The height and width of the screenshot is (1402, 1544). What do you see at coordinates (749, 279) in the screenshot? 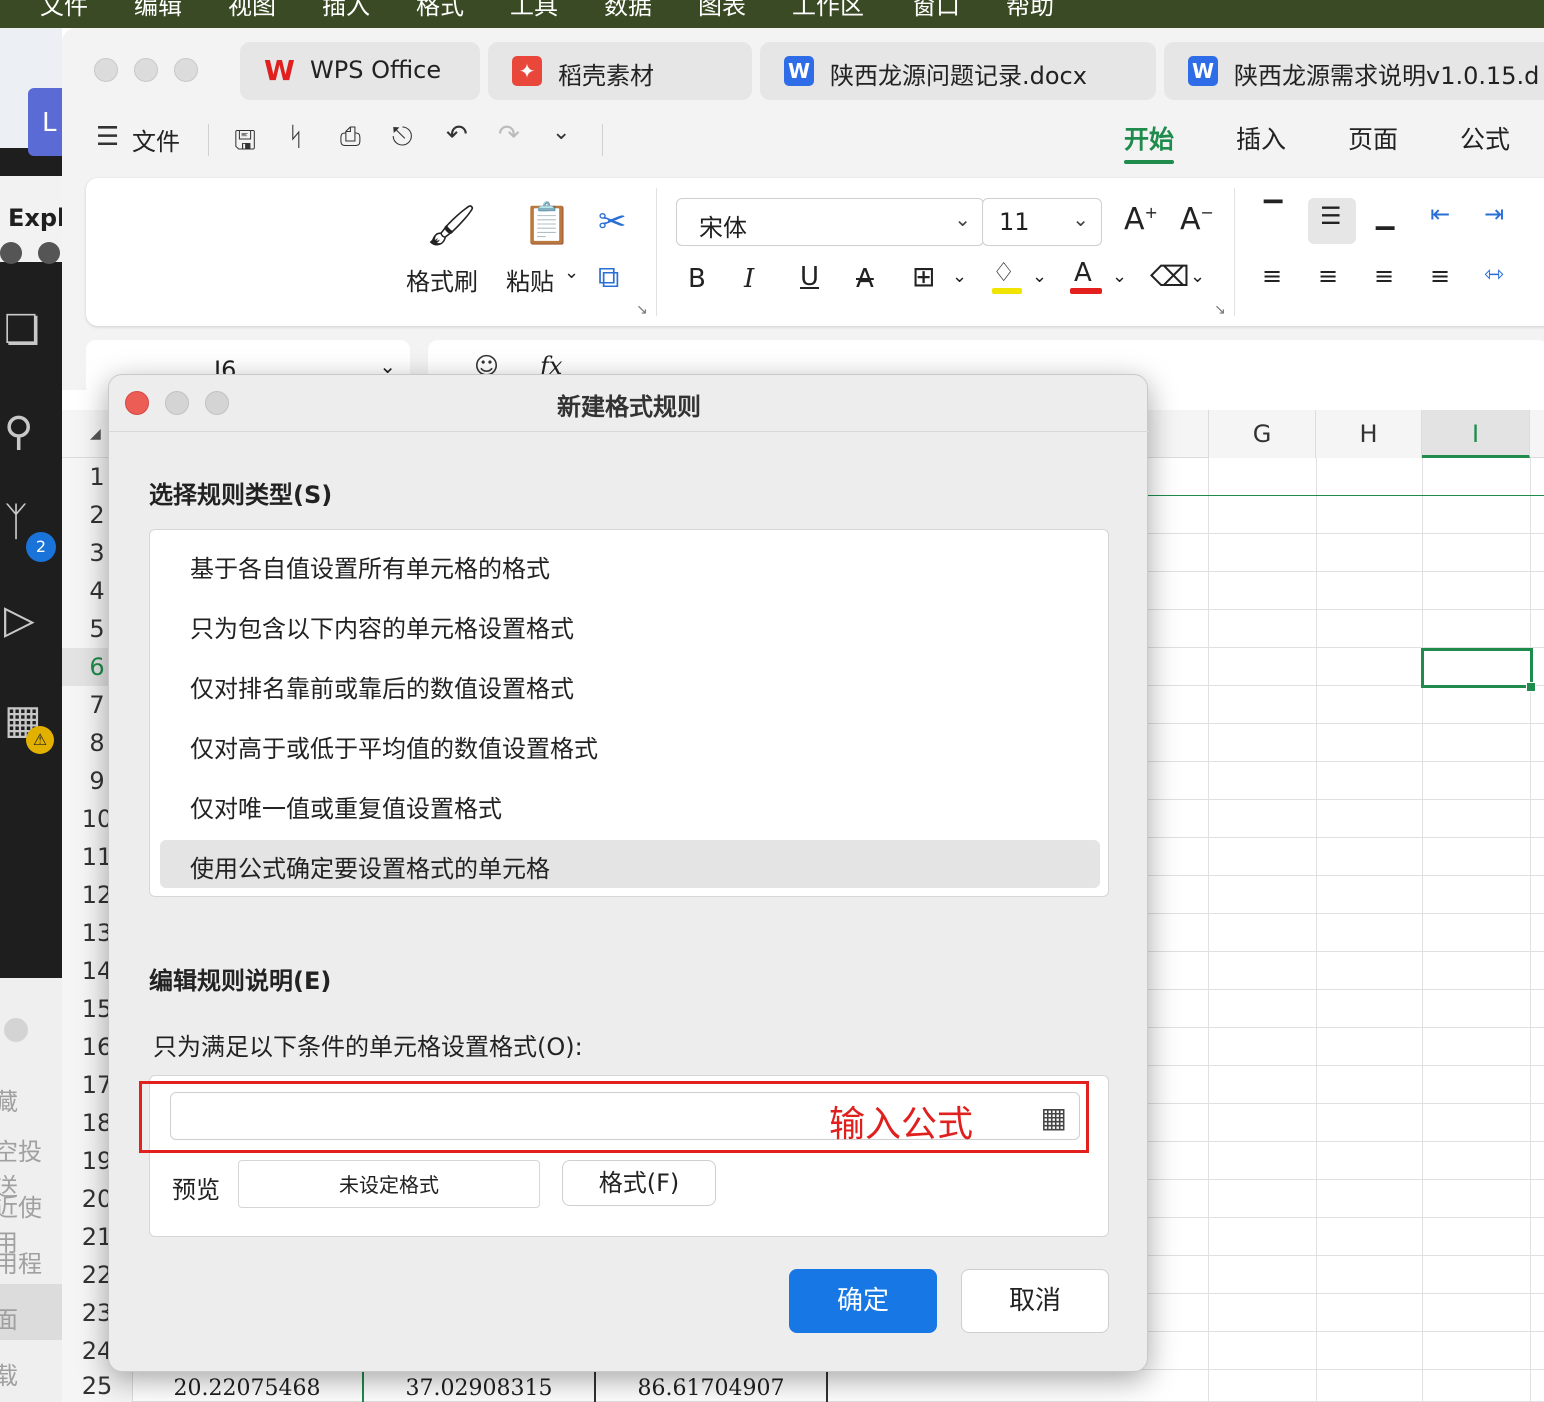
I see `italic-button: I` at bounding box center [749, 279].